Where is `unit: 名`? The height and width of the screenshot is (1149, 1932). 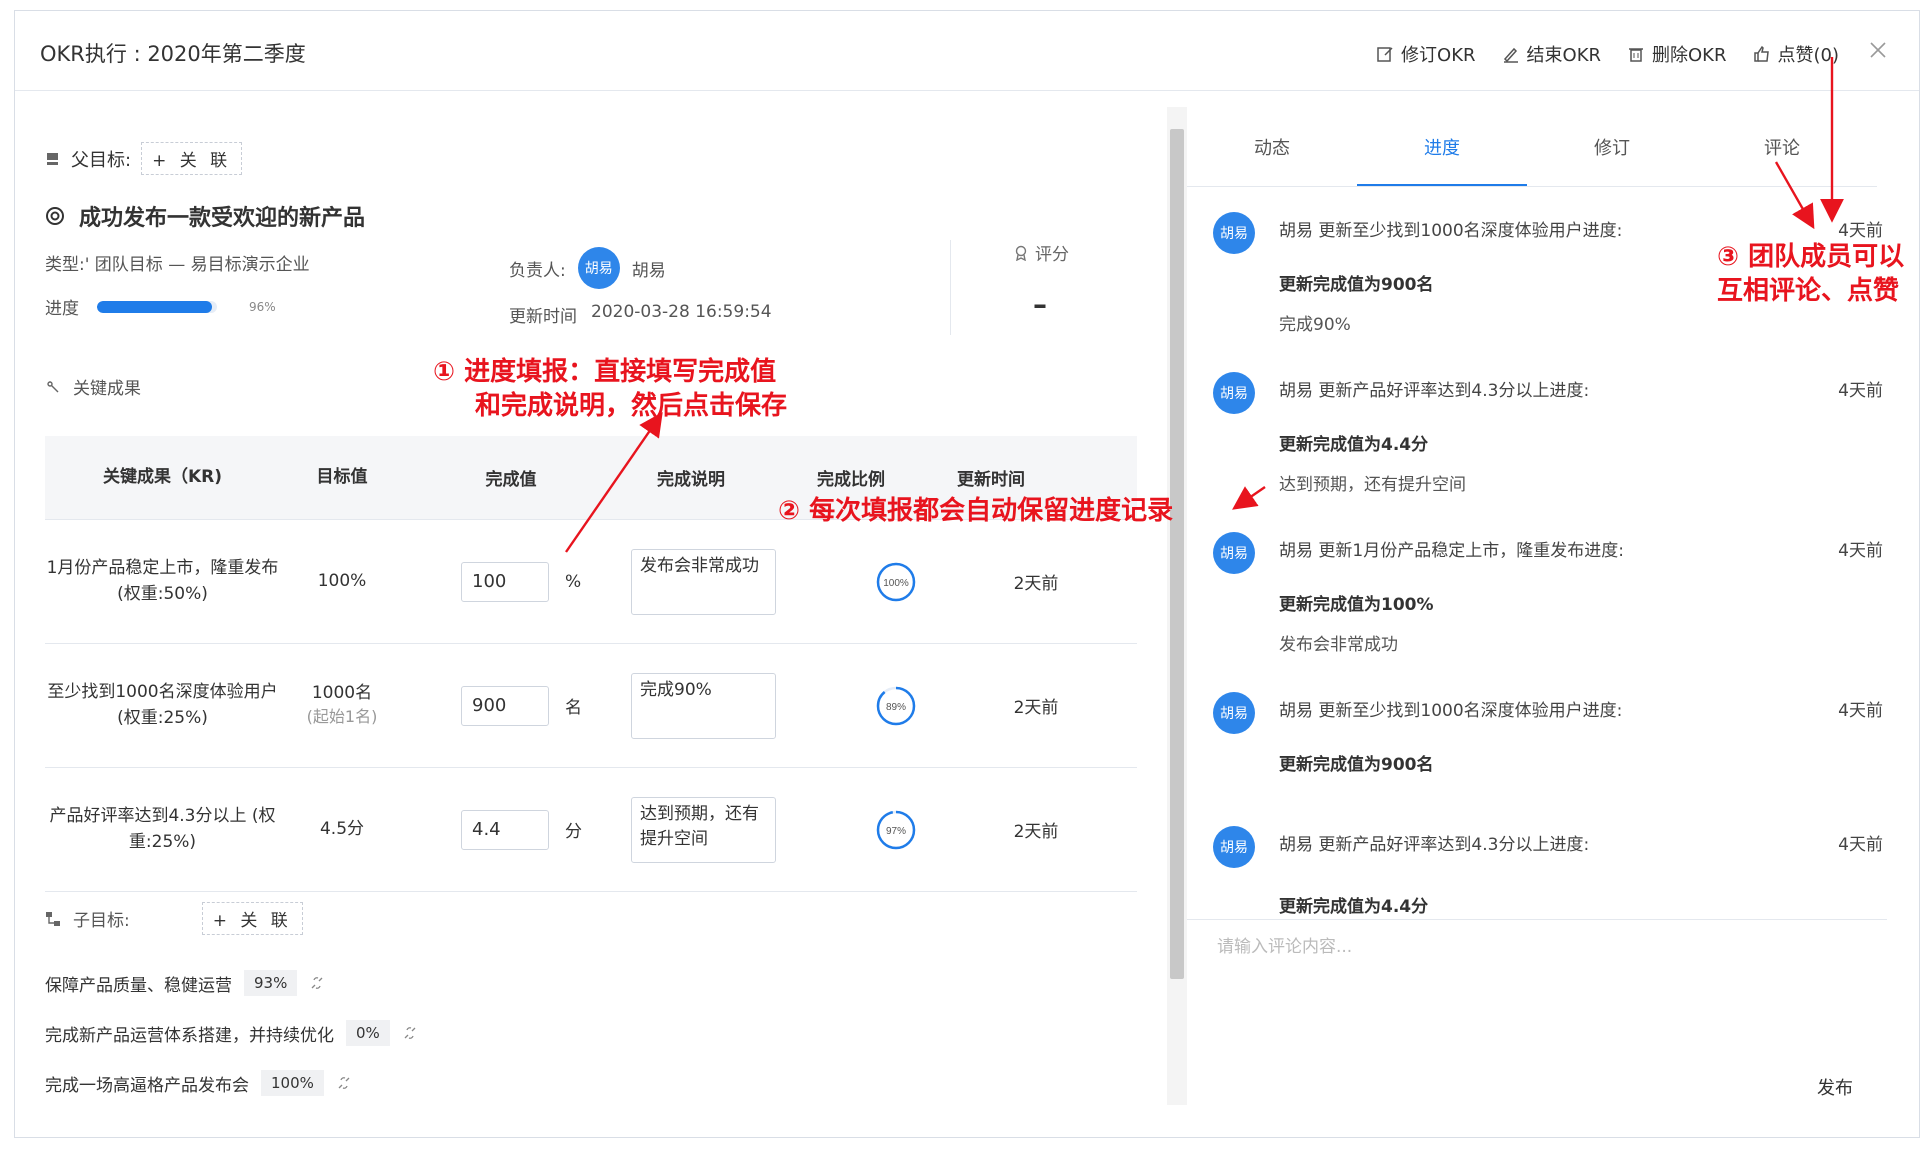
unit: 名 is located at coordinates (573, 708).